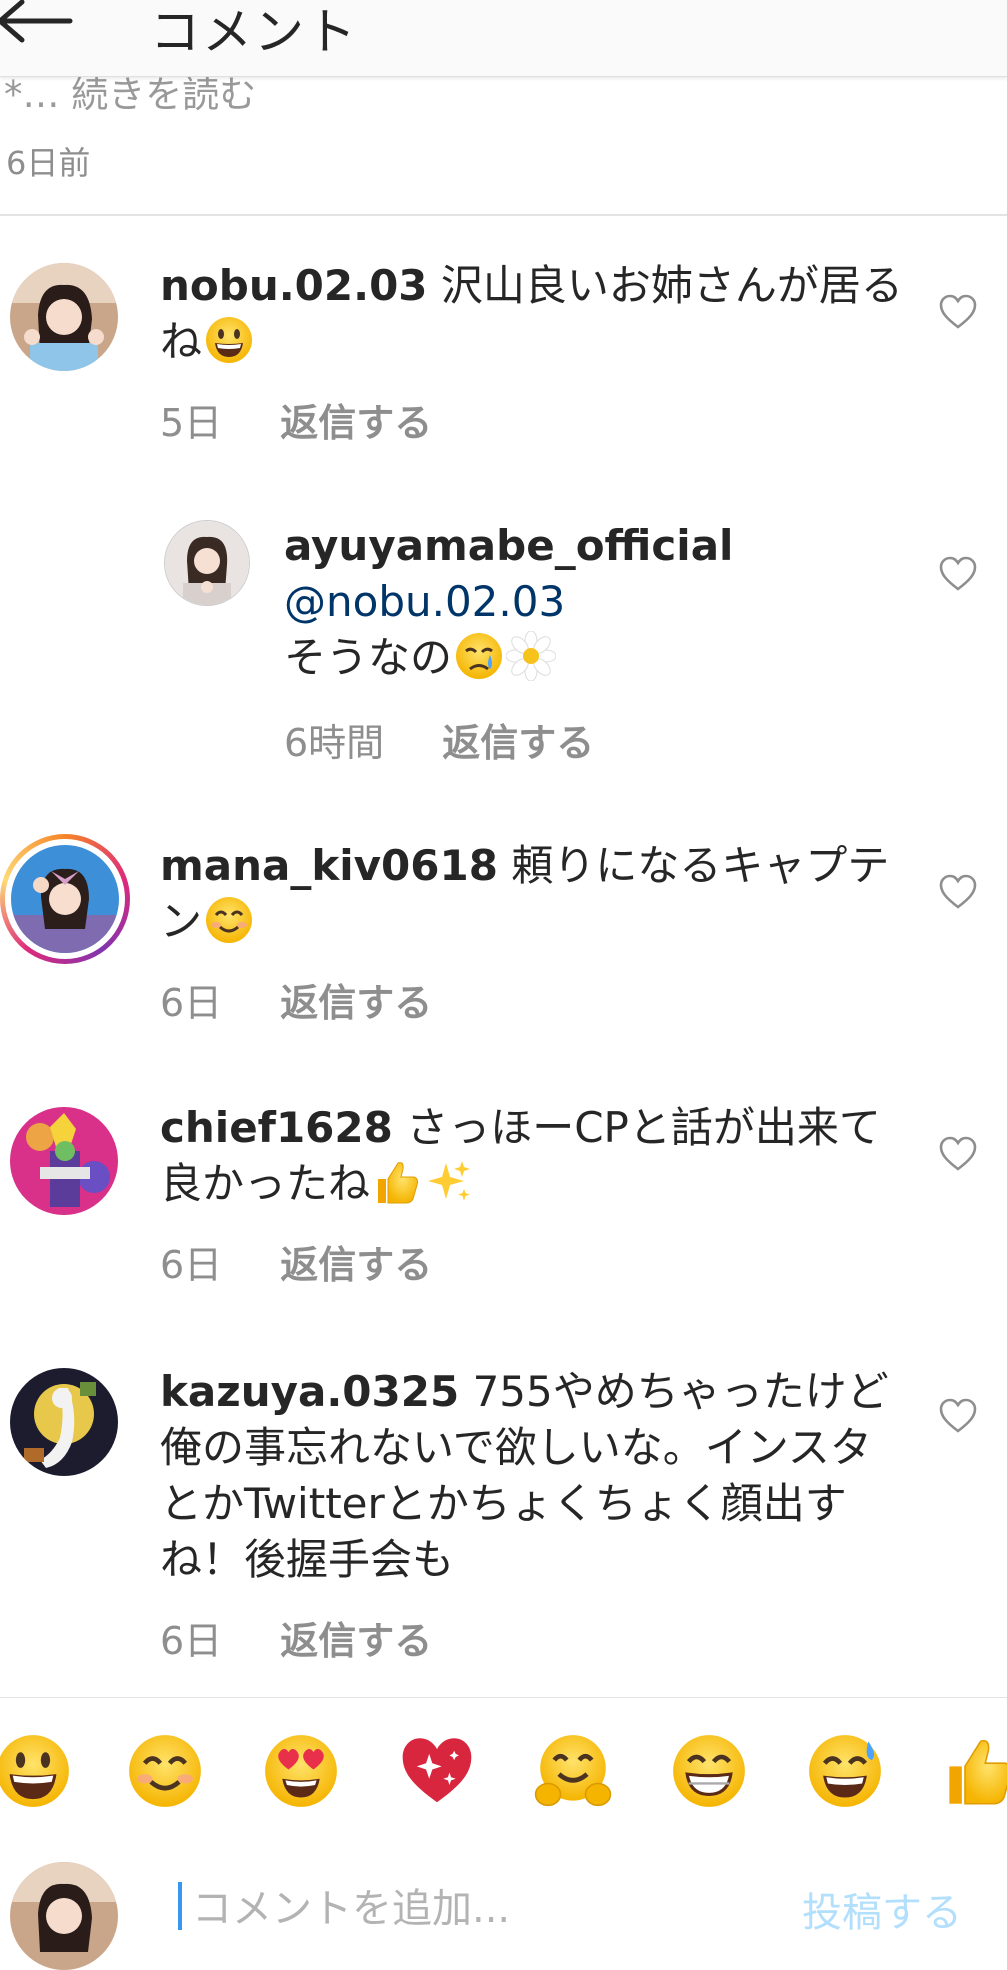 The width and height of the screenshot is (1007, 1970). Describe the element at coordinates (329, 865) in the screenshot. I see `comment-username: mana_kiv0618` at that location.